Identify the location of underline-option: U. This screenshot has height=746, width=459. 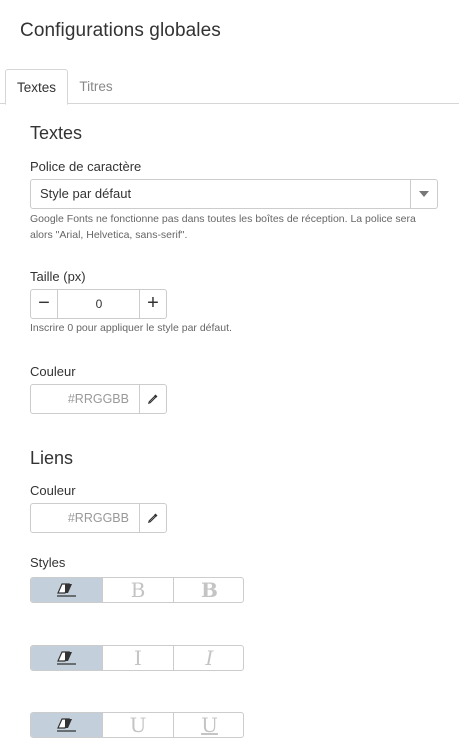
(208, 725).